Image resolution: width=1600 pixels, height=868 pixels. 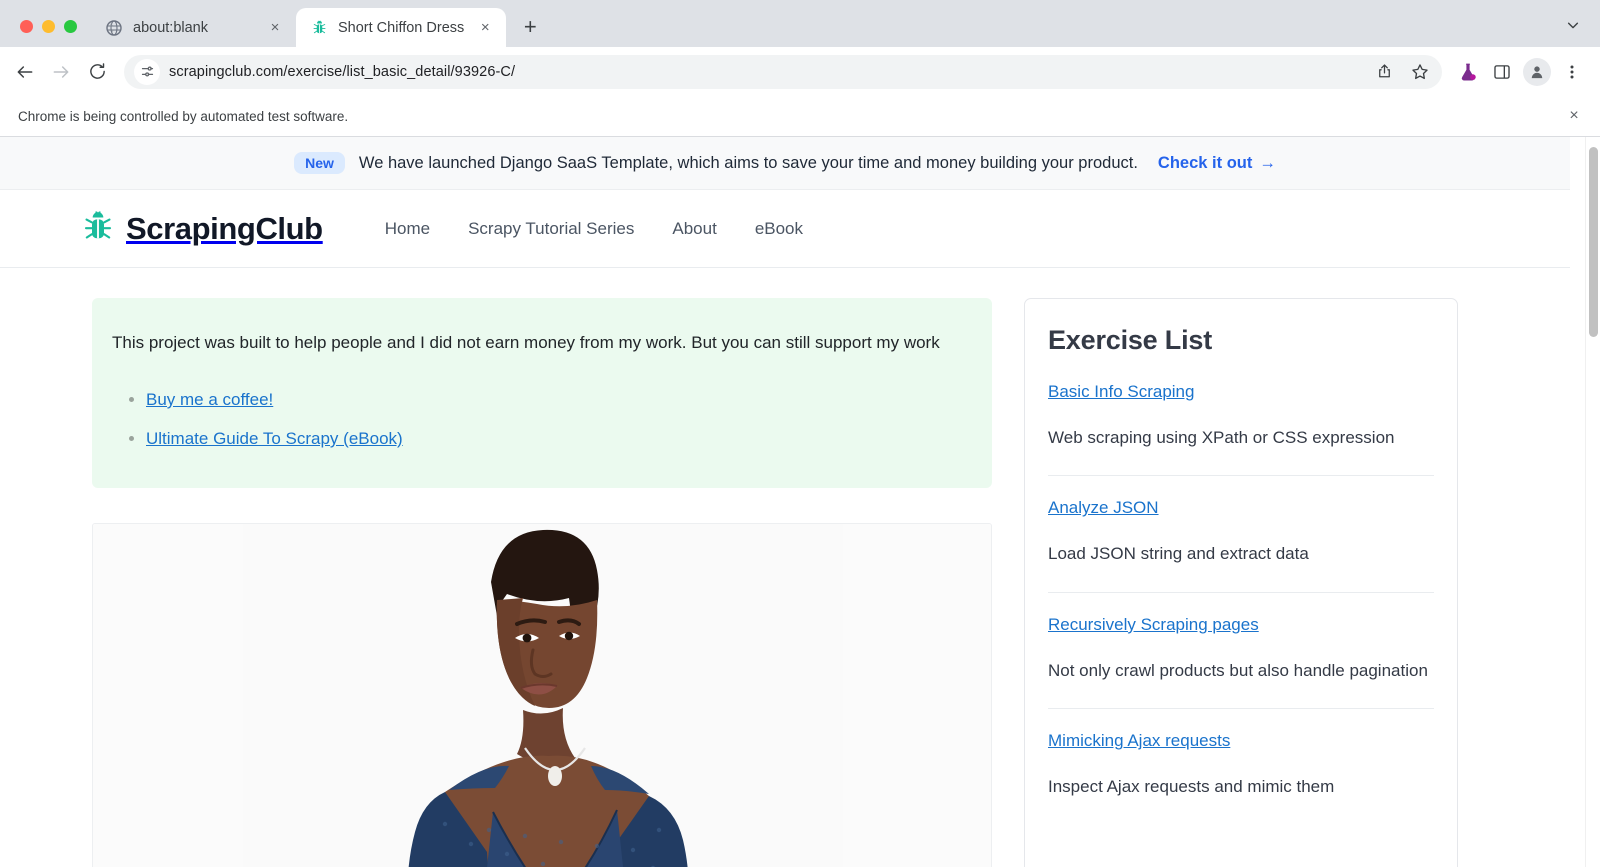 I want to click on exercise-link-analyze-json: Analyze JSON, so click(x=1103, y=508).